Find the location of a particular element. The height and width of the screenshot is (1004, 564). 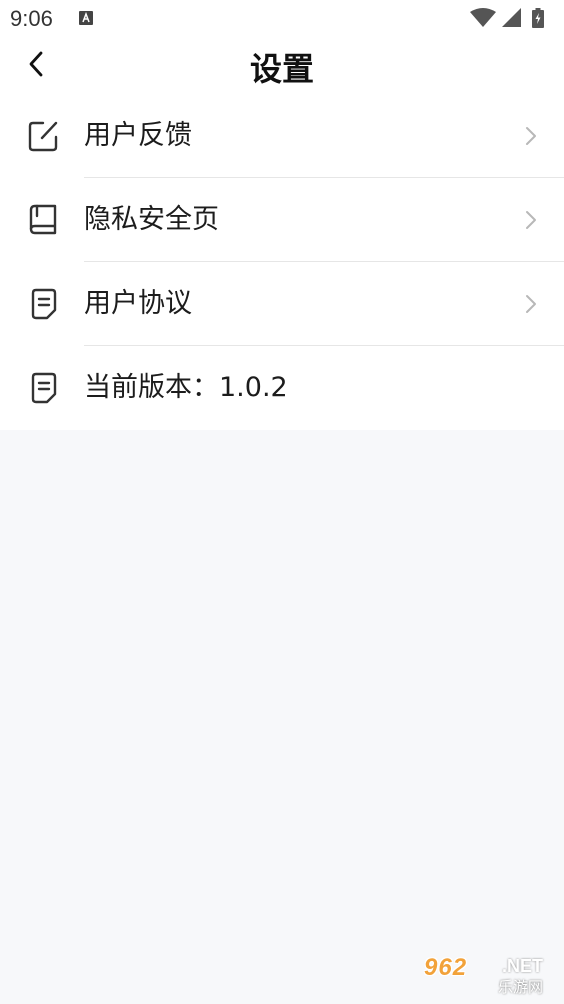

menu-item-label: 隐私安全页 is located at coordinates (151, 219).